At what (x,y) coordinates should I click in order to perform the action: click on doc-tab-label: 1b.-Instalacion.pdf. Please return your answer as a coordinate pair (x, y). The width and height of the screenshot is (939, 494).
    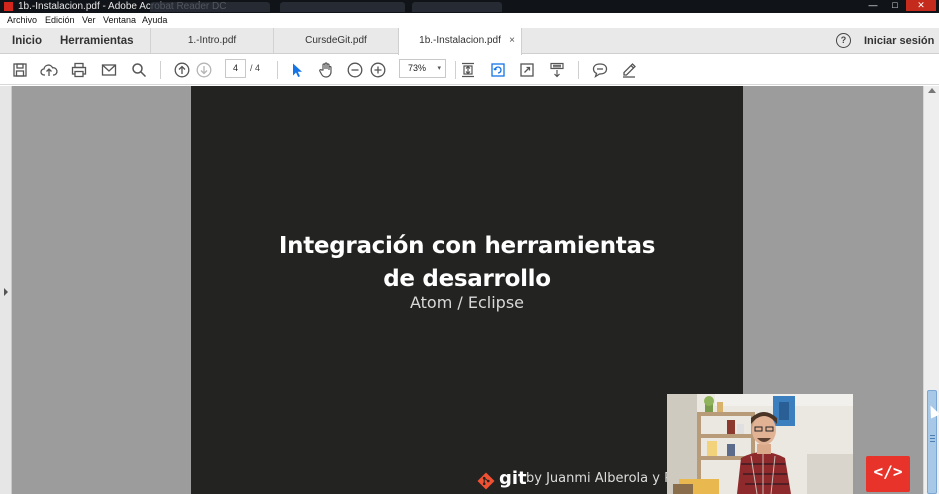
    Looking at the image, I should click on (460, 40).